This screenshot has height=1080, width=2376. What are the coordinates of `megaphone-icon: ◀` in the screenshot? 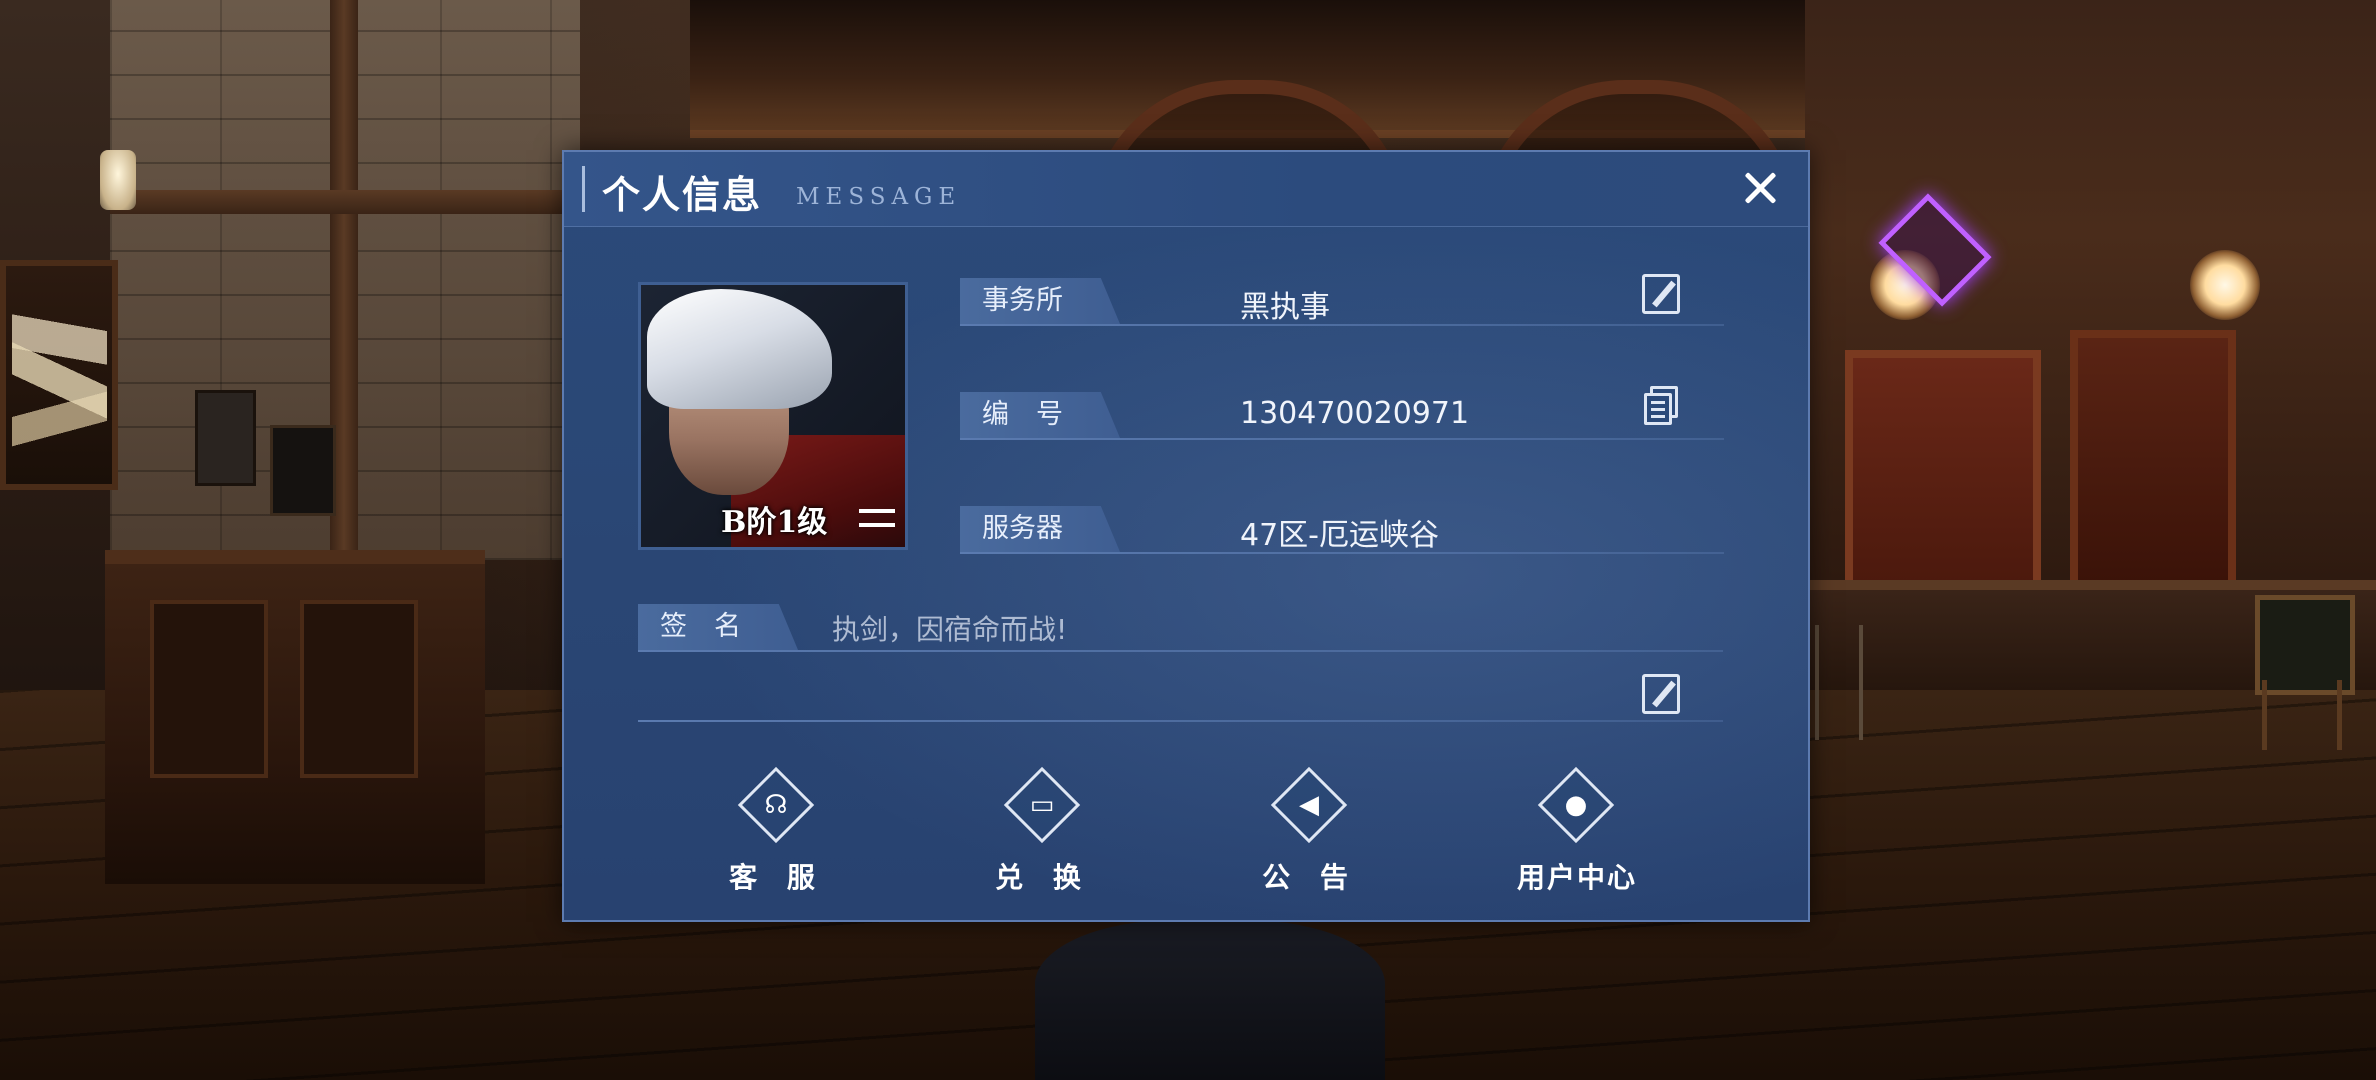 It's located at (1309, 805).